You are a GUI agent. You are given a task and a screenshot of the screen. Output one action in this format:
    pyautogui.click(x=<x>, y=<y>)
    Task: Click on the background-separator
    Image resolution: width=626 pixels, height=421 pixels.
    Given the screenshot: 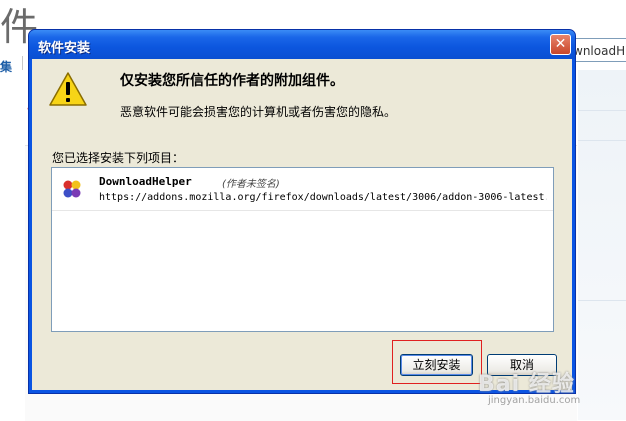 What is the action you would take?
    pyautogui.click(x=22, y=63)
    